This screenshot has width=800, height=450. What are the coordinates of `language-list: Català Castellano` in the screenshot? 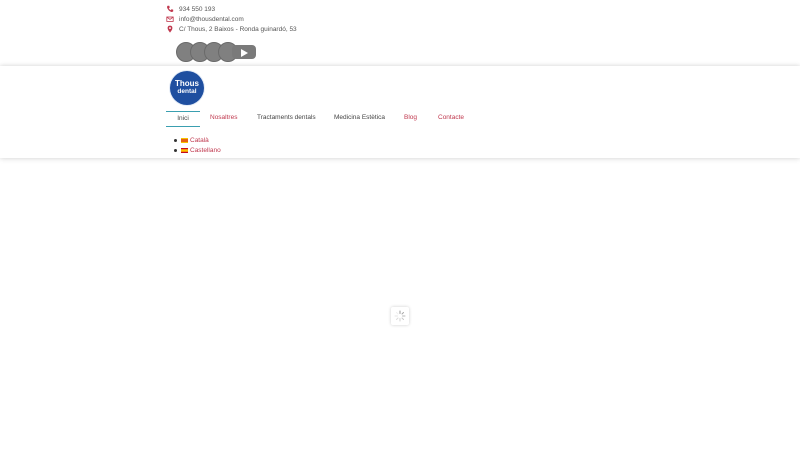 It's located at (197, 145).